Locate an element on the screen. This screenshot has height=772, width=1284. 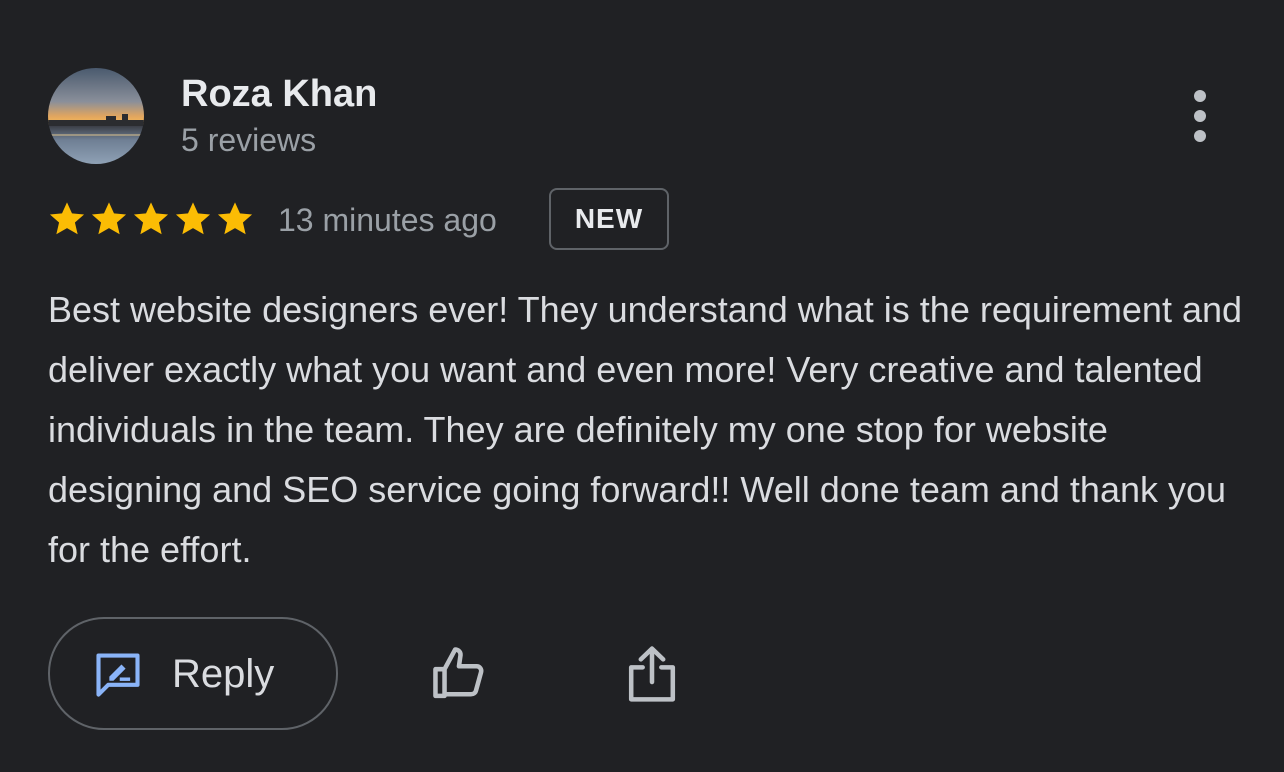
avatar-image is located at coordinates (96, 116).